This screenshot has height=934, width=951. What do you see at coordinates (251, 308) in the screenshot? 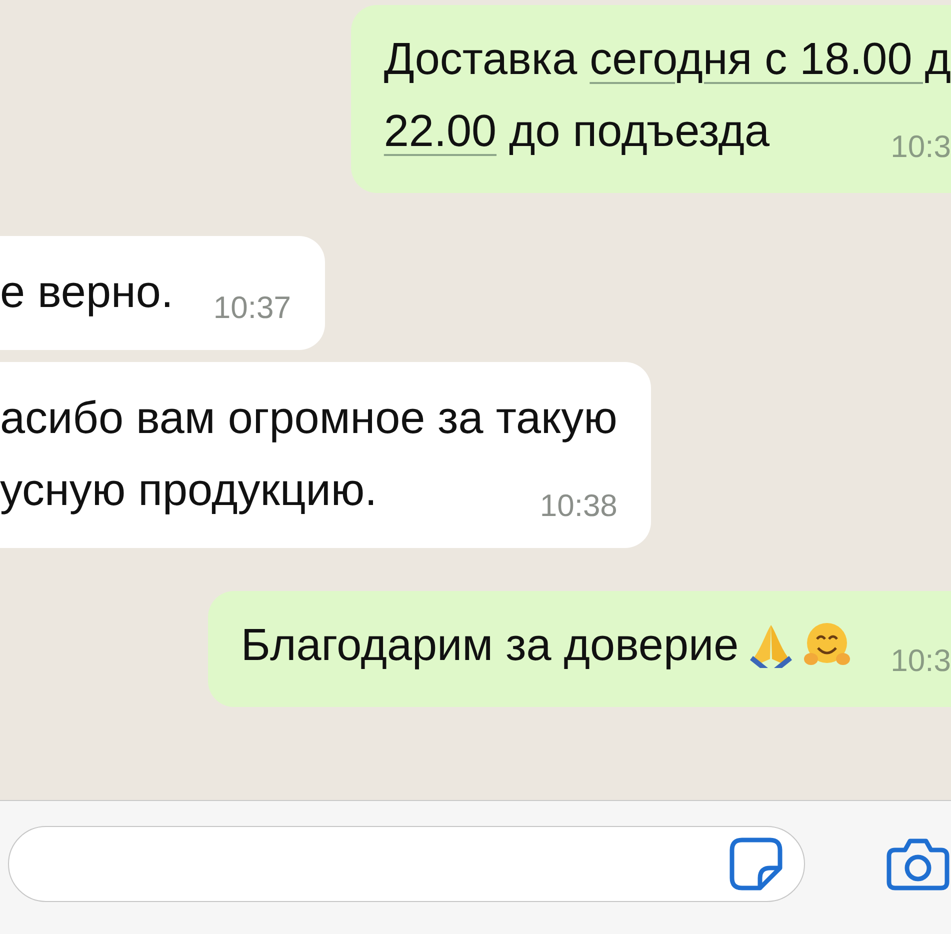
I see `message-time: 10:37` at bounding box center [251, 308].